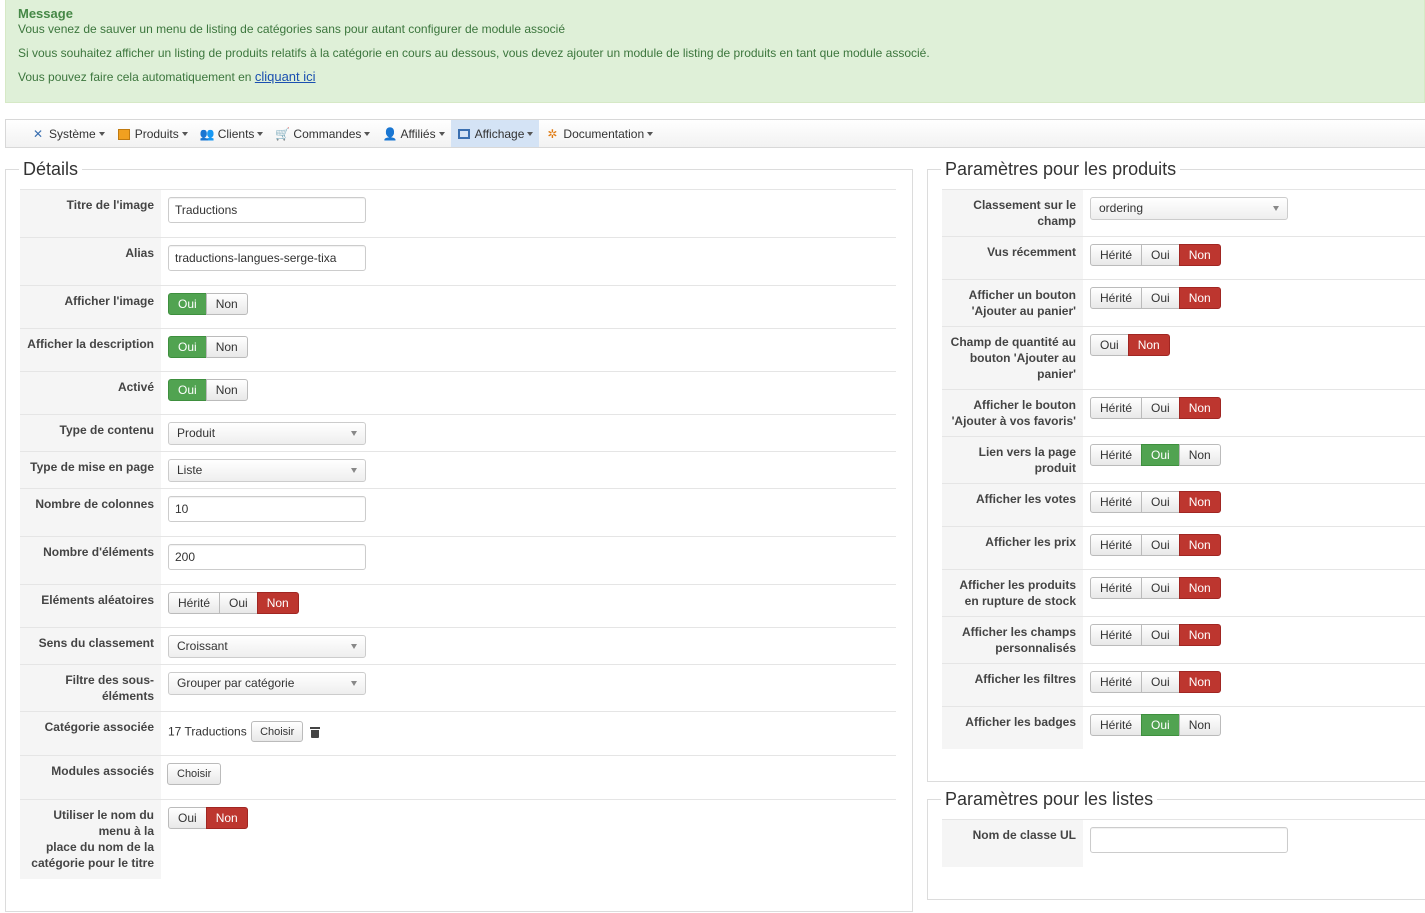  What do you see at coordinates (1116, 682) in the screenshot?
I see `afficher-filtres-herite-button: Hérité` at bounding box center [1116, 682].